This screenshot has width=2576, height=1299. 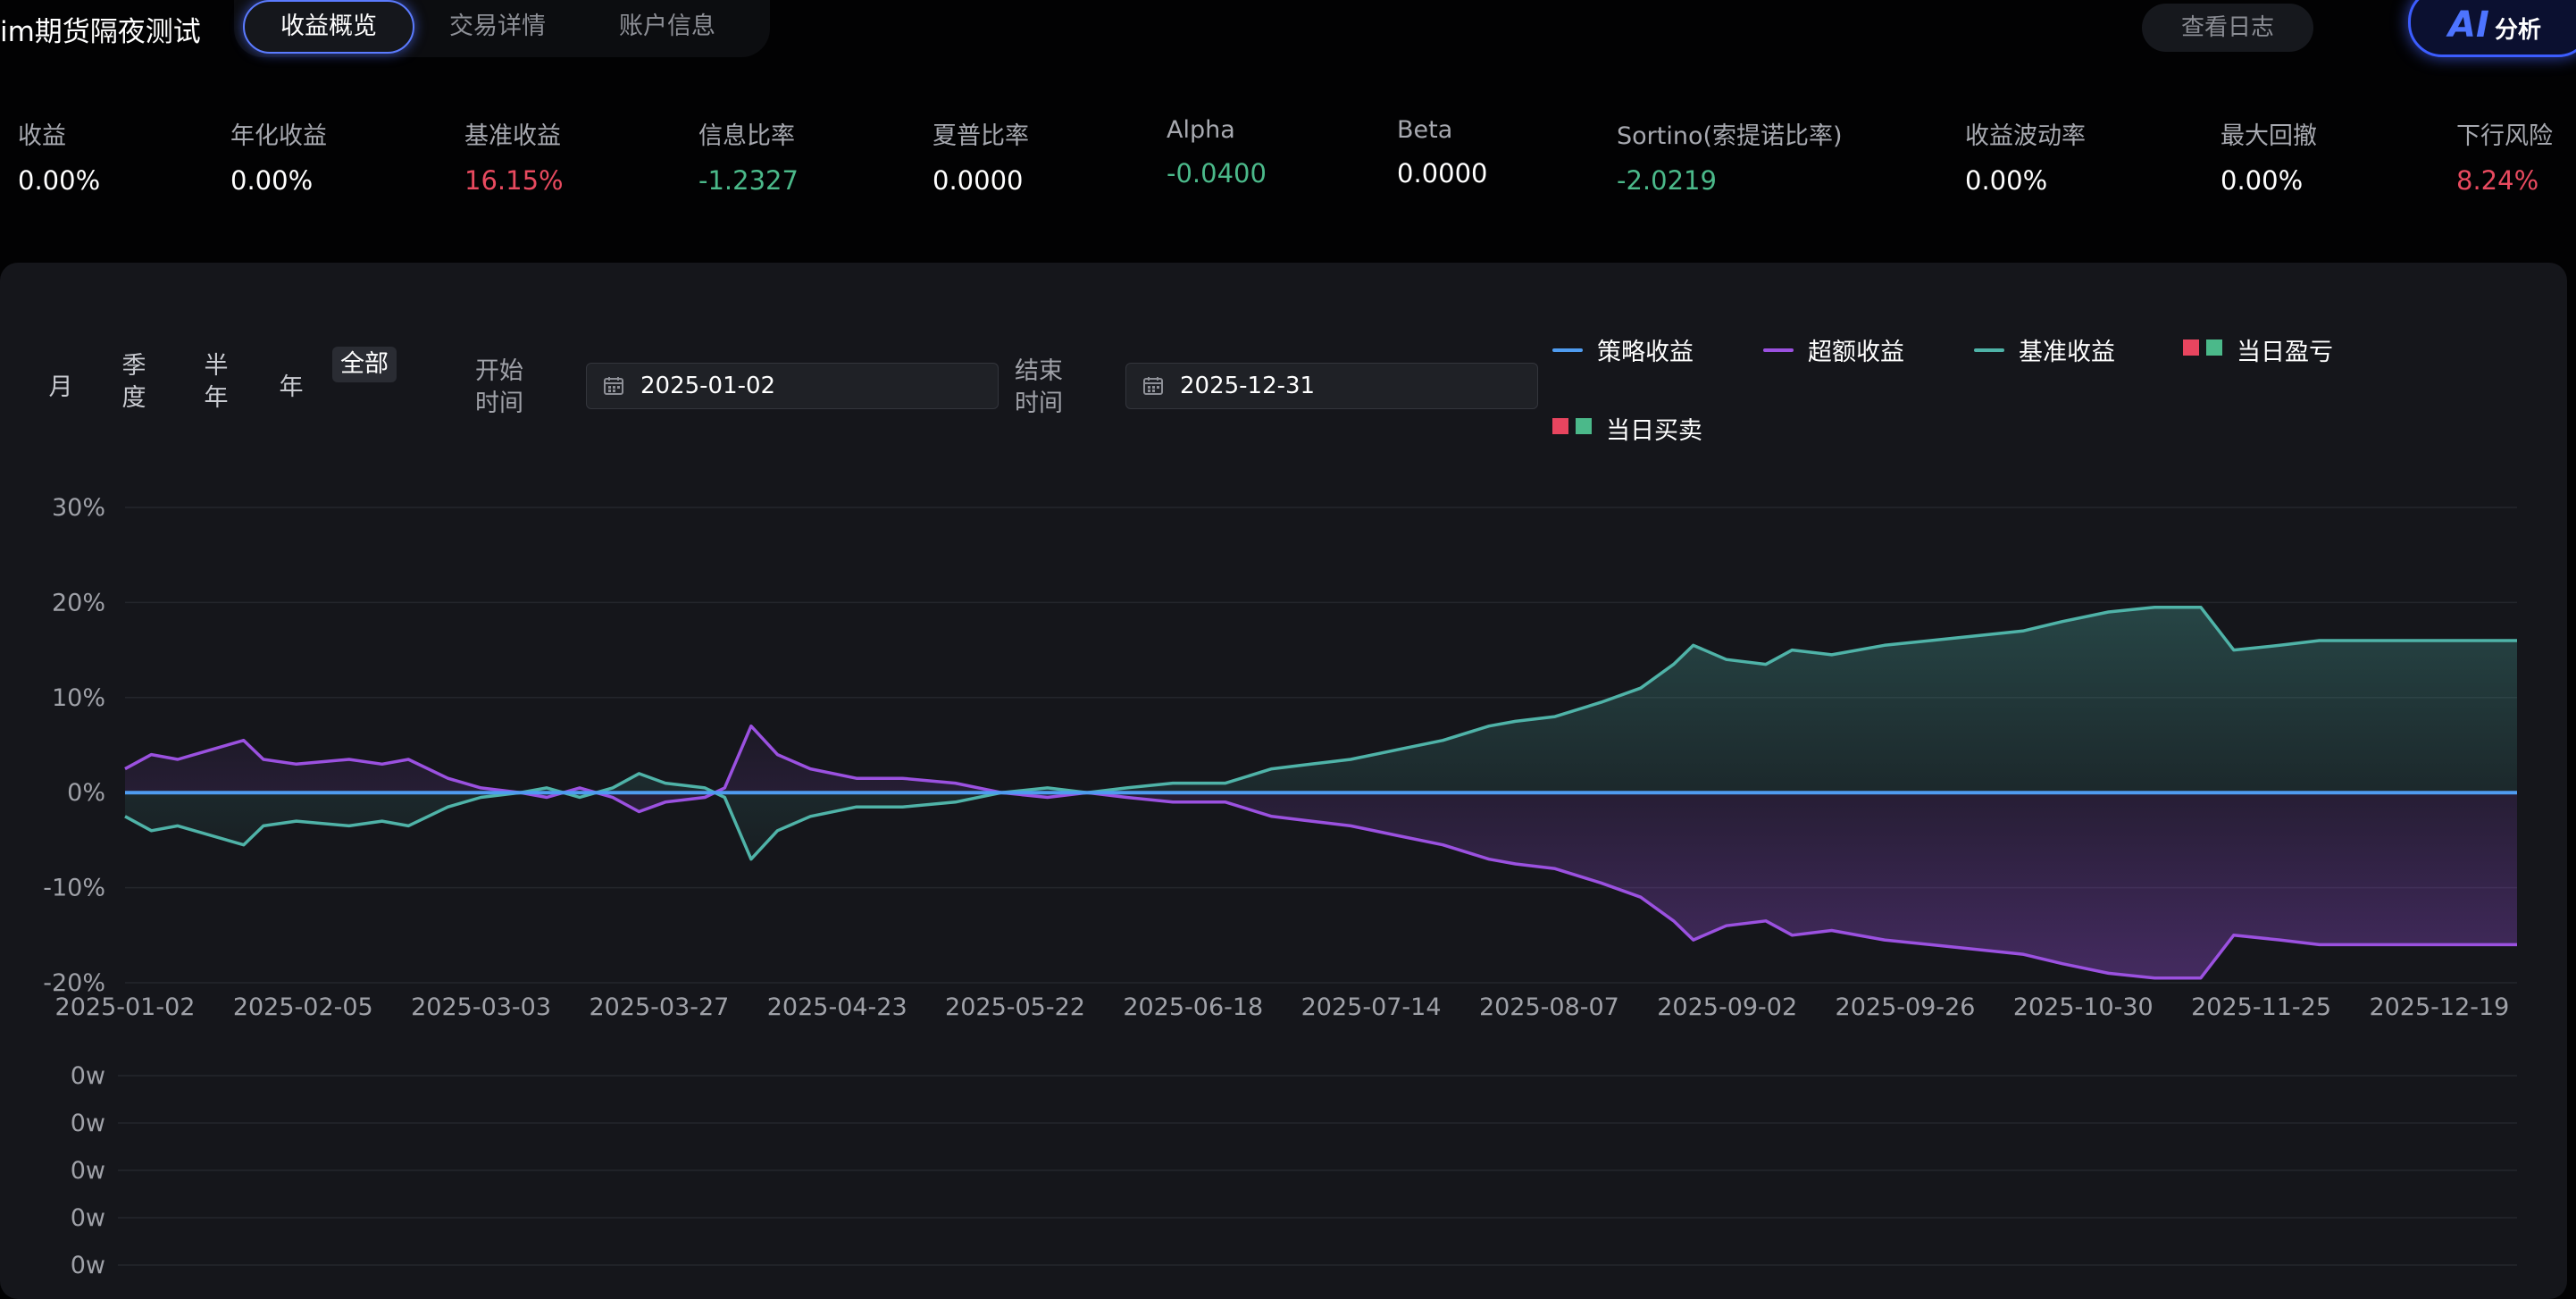 I want to click on metric-label: 下行风险, so click(x=2505, y=136).